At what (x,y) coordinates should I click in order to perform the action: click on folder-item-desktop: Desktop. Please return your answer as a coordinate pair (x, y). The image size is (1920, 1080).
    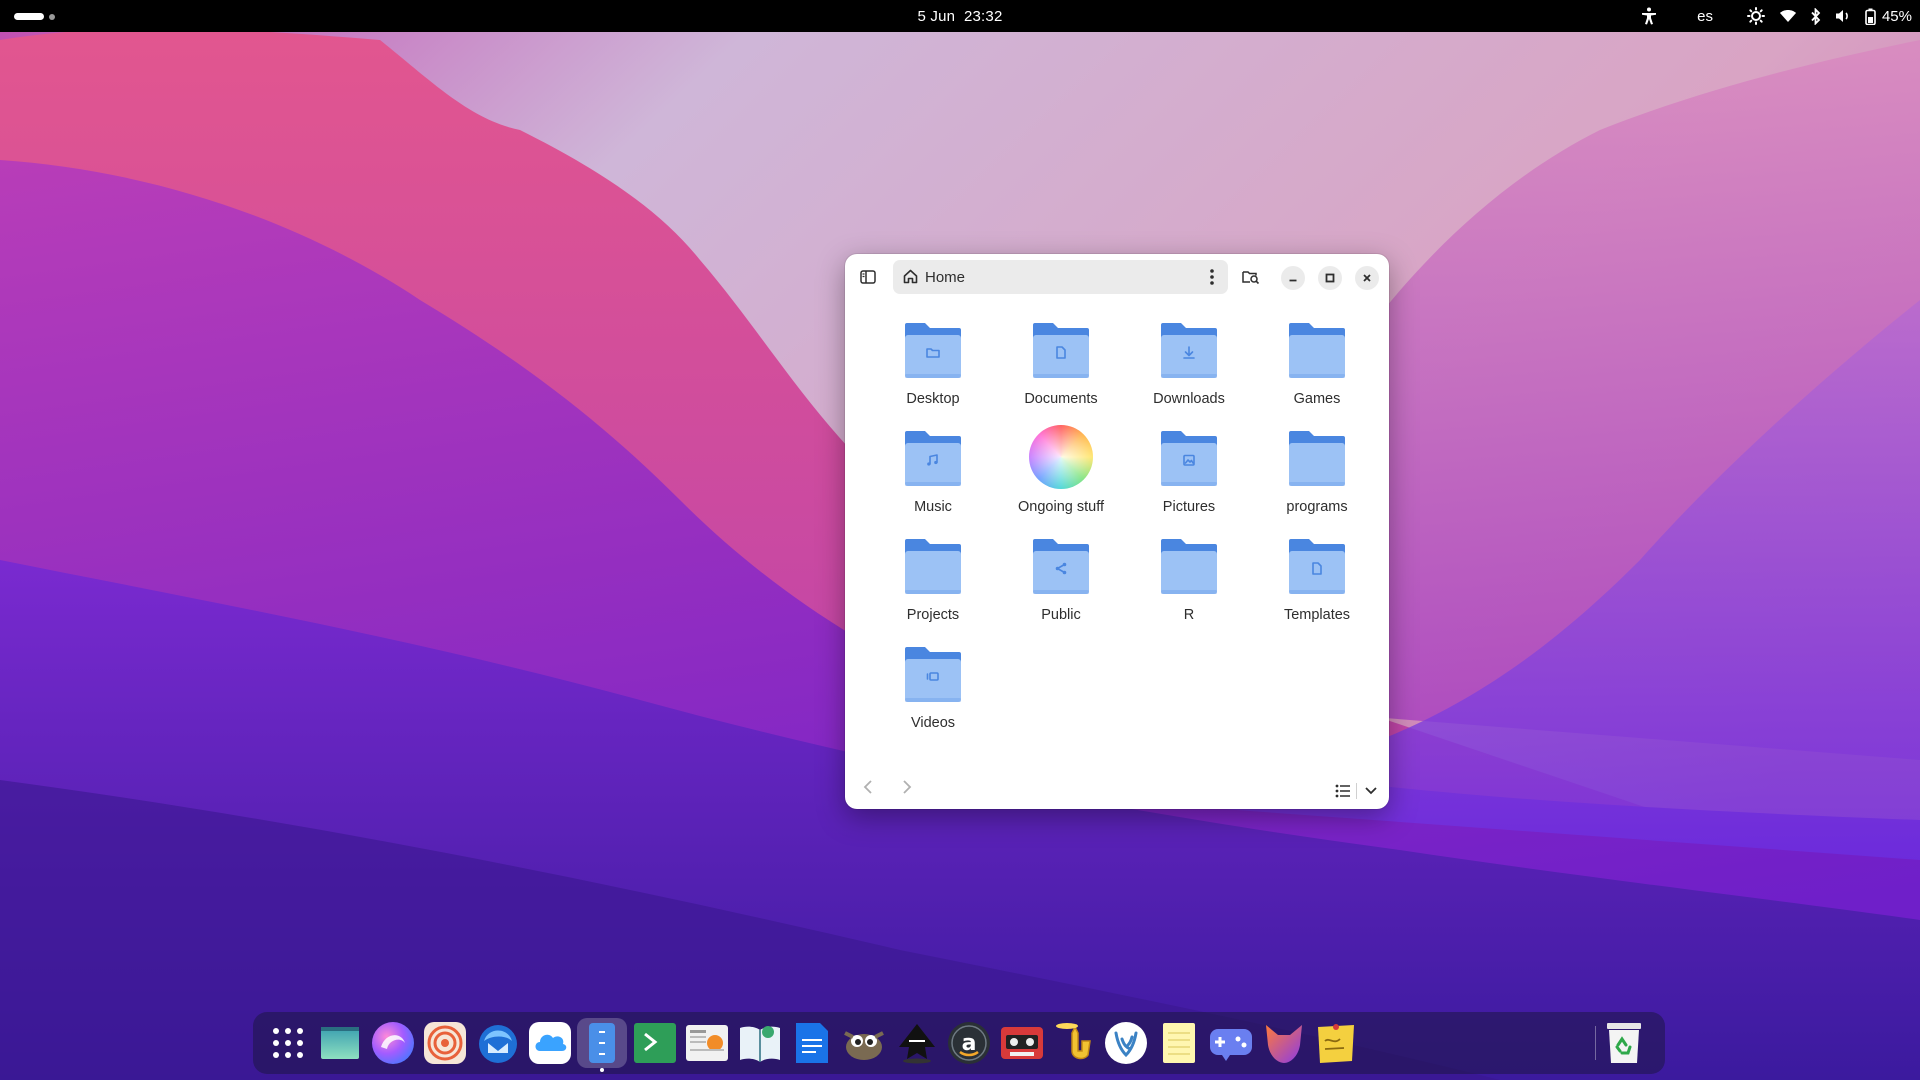
    Looking at the image, I should click on (933, 370).